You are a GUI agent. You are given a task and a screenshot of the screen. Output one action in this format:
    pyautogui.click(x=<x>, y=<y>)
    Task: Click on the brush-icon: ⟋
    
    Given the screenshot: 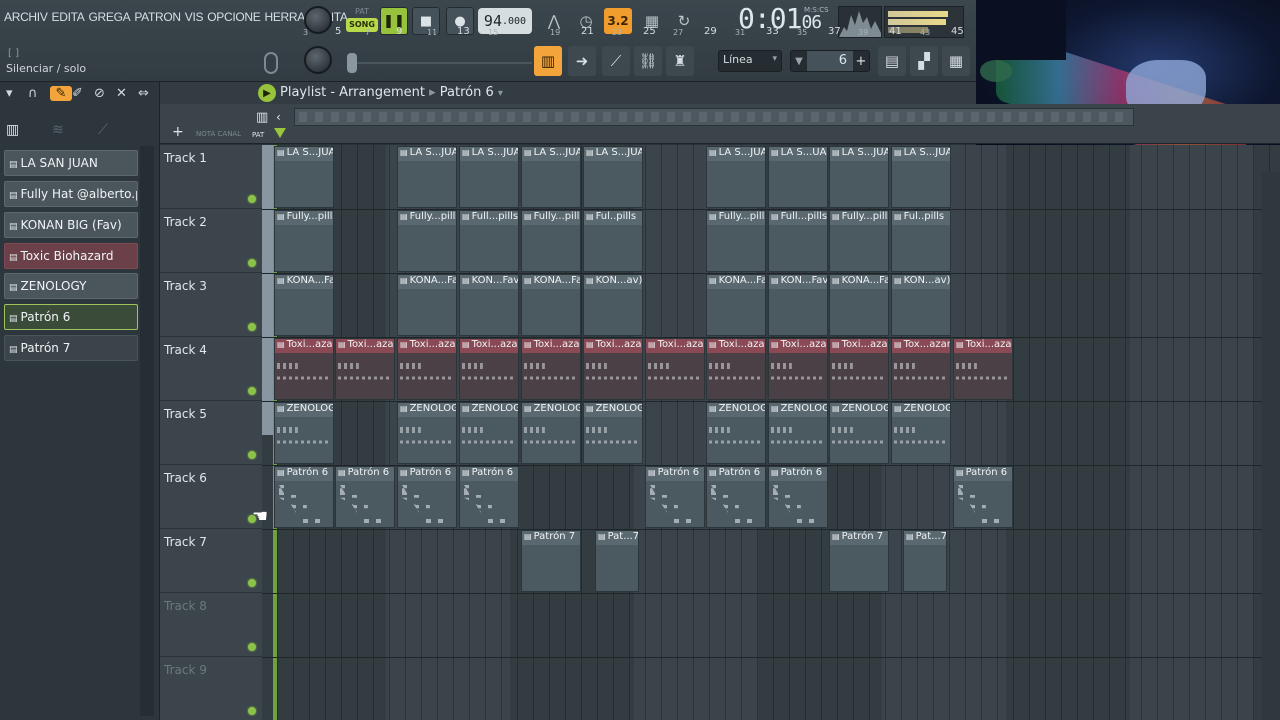 What is the action you would take?
    pyautogui.click(x=616, y=61)
    